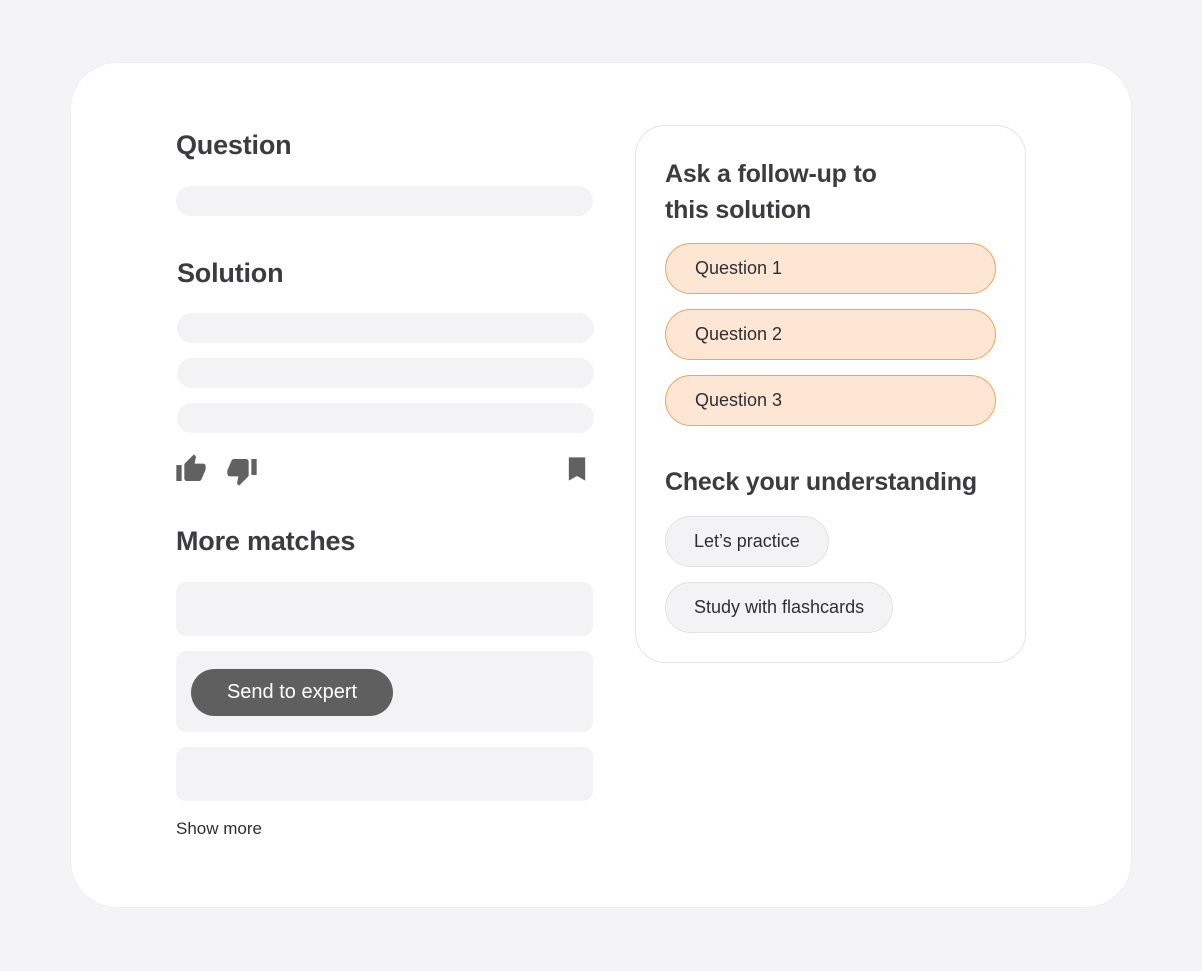 This screenshot has width=1202, height=971. Describe the element at coordinates (830, 400) in the screenshot. I see `follow-up-question-3: Question 3` at that location.